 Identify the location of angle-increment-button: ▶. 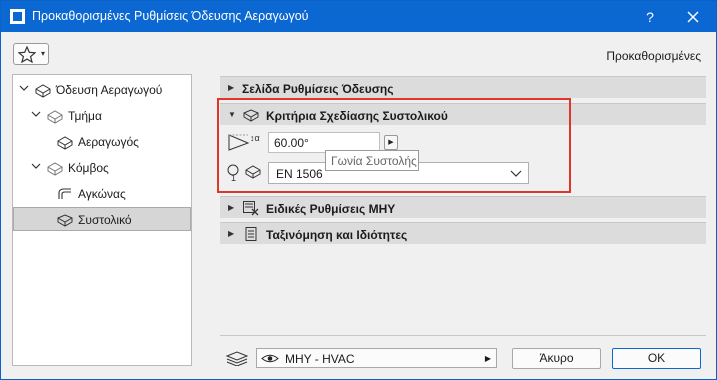
(391, 142).